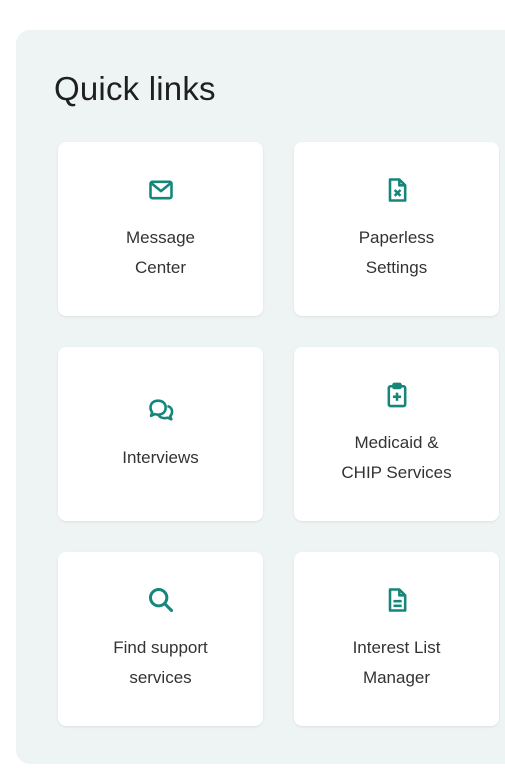 The height and width of the screenshot is (774, 505). What do you see at coordinates (135, 88) in the screenshot?
I see `quick-links-title: Quick links` at bounding box center [135, 88].